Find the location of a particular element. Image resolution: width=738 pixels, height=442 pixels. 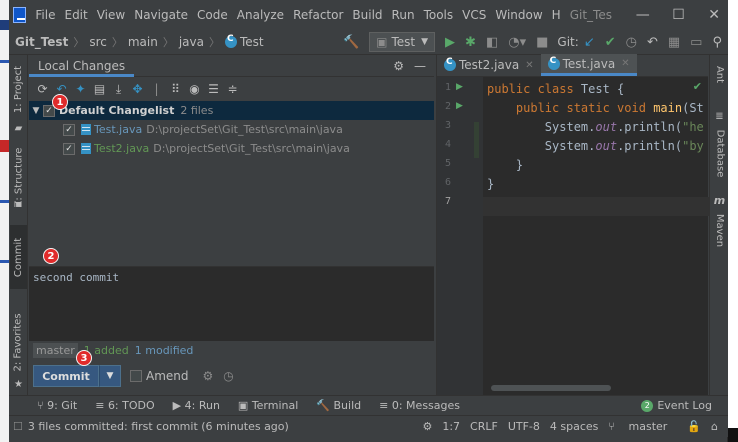

commit-button: Commit is located at coordinates (66, 376).